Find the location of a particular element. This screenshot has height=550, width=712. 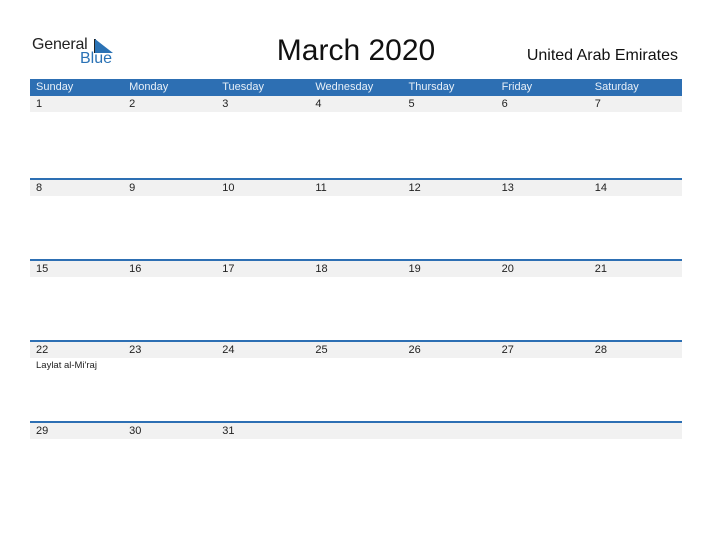

day-number: 25 is located at coordinates (321, 350).